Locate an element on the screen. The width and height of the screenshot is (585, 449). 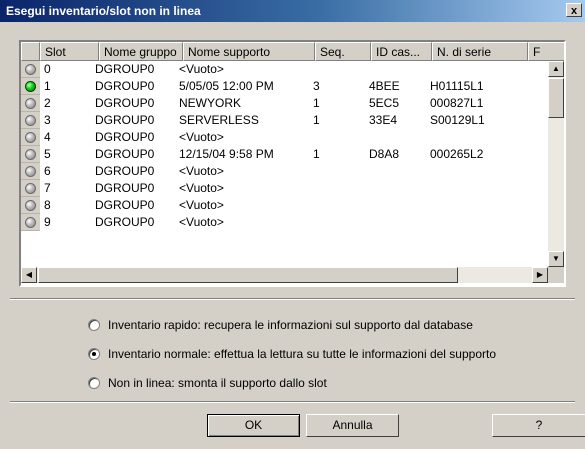
ok-button: OK is located at coordinates (253, 425).